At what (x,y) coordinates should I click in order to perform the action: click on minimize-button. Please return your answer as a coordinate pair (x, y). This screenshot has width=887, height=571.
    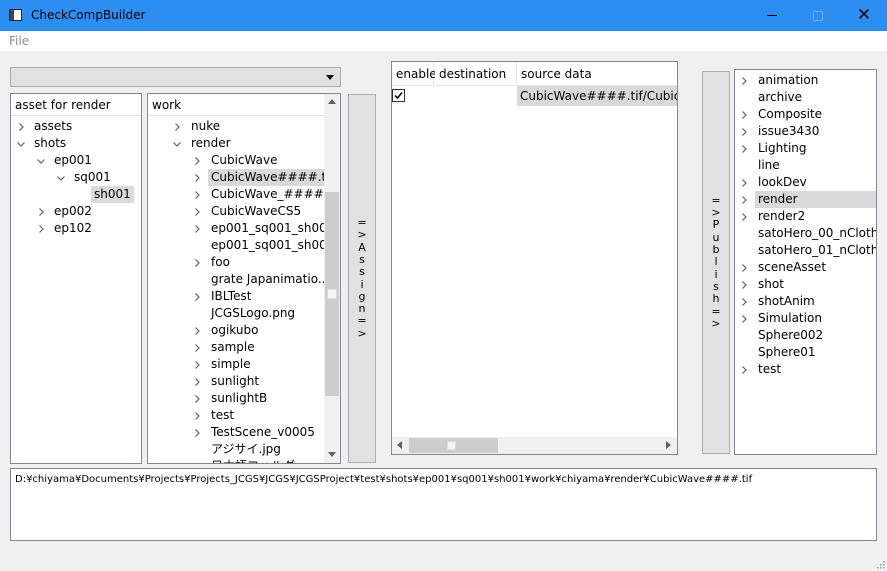
    Looking at the image, I should click on (772, 15).